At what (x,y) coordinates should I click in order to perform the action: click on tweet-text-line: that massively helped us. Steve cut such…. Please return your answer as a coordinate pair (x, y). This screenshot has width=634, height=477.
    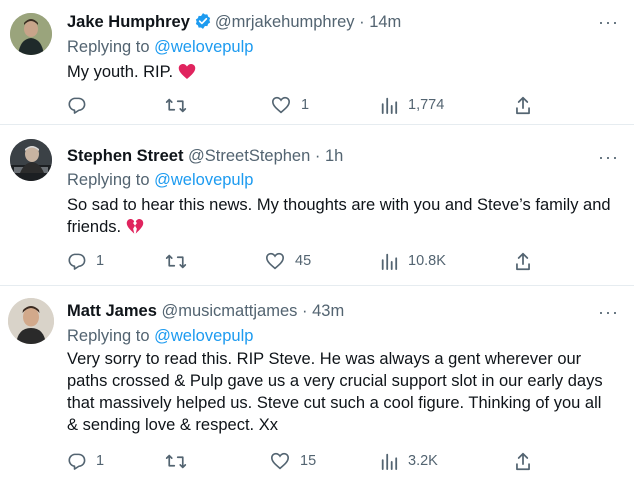
    Looking at the image, I should click on (334, 403).